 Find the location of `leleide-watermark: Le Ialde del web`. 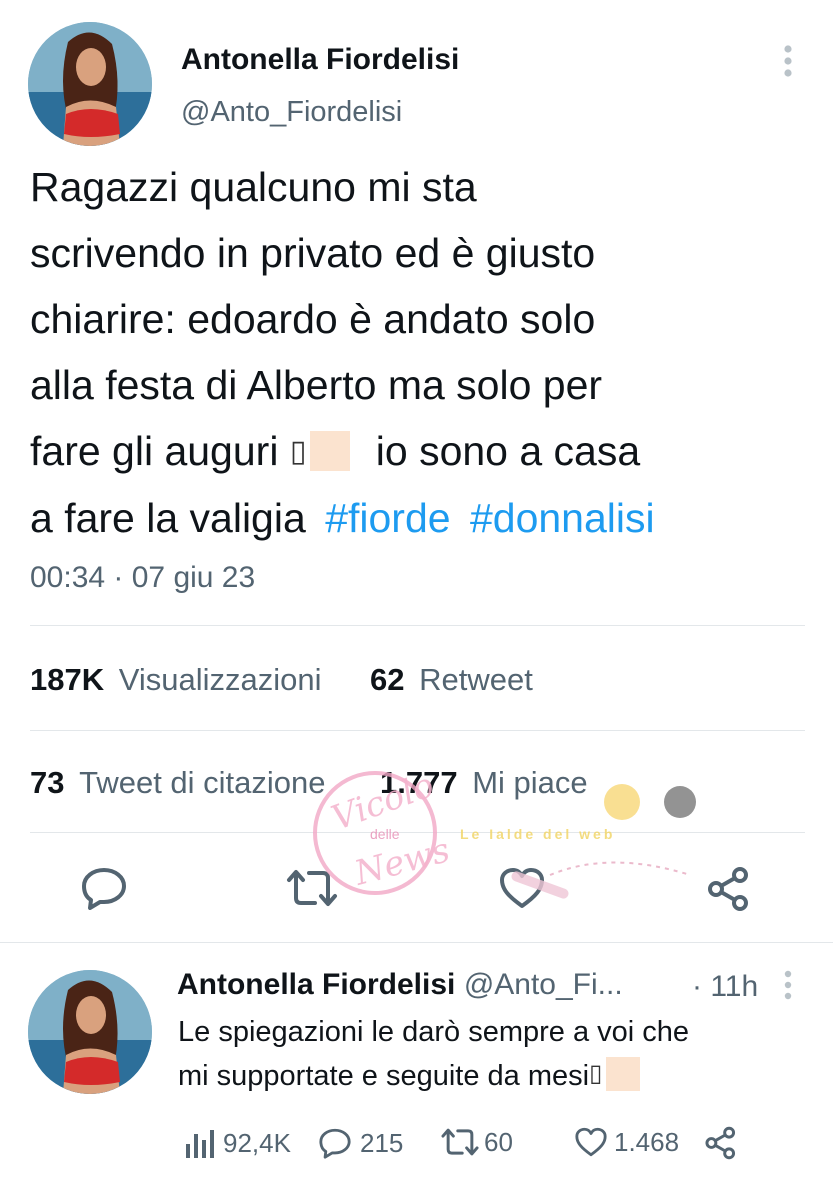

leleide-watermark: Le Ialde del web is located at coordinates (590, 840).